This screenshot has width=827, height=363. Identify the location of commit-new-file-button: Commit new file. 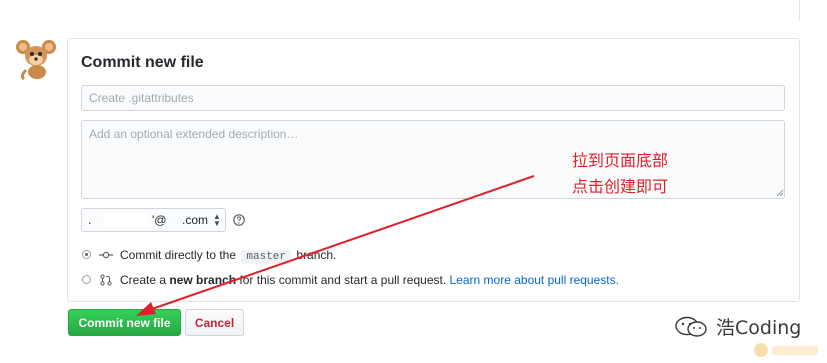
(124, 322).